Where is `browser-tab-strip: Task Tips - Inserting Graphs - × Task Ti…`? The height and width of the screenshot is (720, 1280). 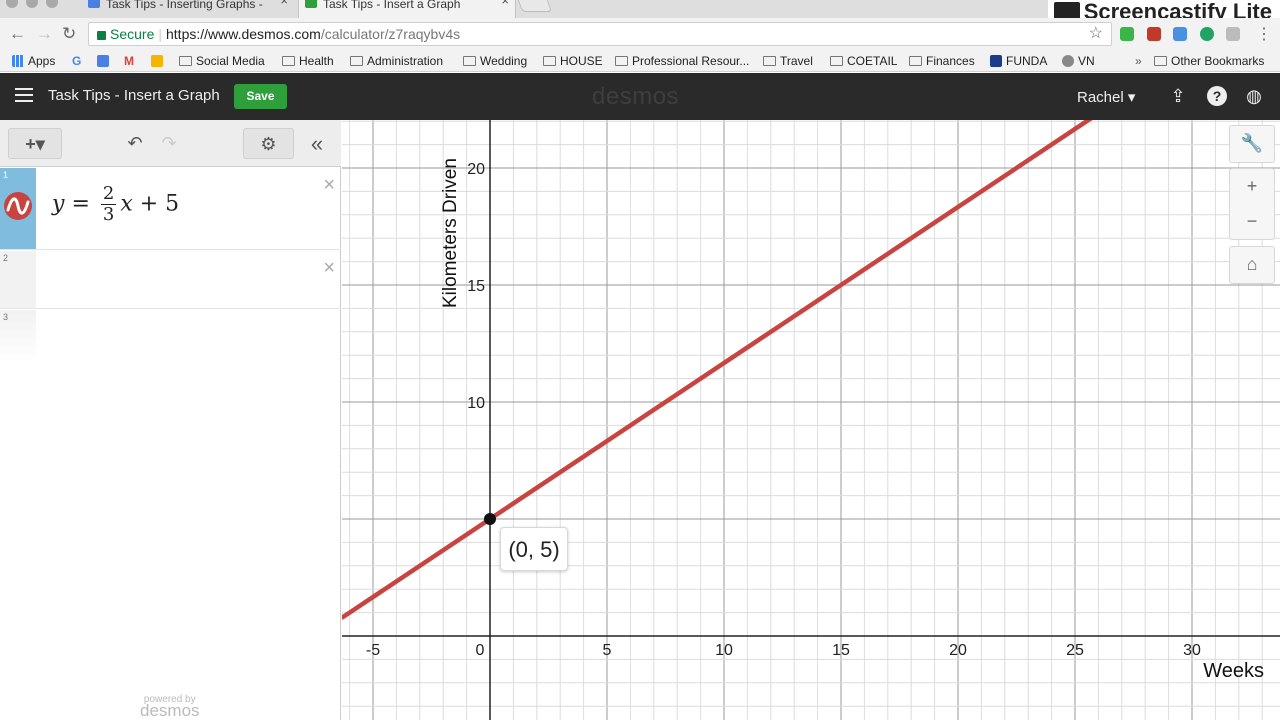
browser-tab-strip: Task Tips - Inserting Graphs - × Task Ti… is located at coordinates (640, 12).